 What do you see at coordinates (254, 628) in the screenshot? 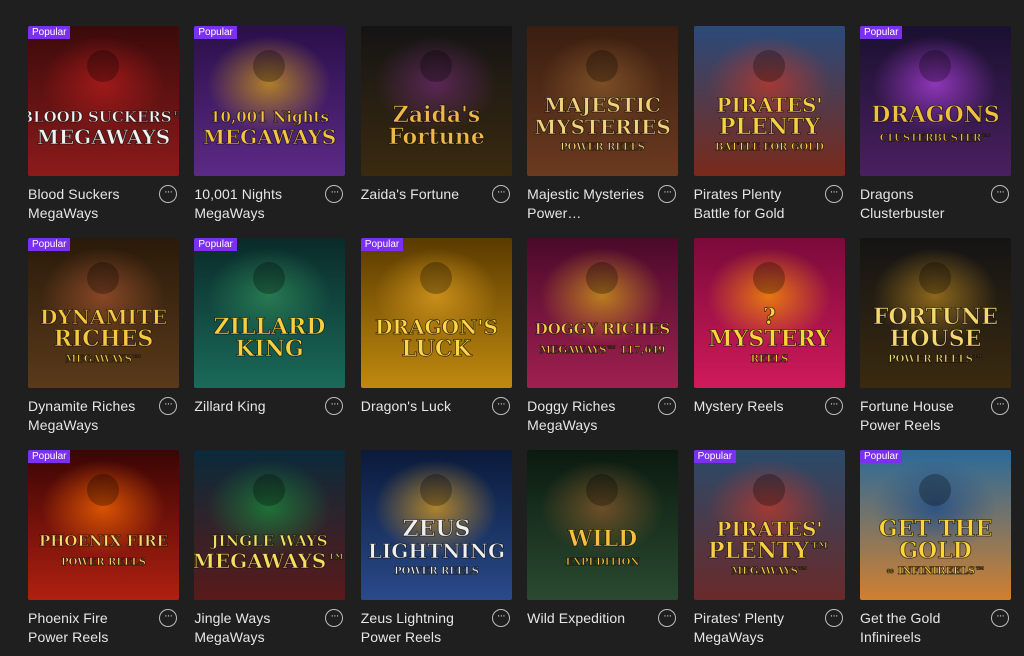
I see `game-title: Jingle Ways MegaWays` at bounding box center [254, 628].